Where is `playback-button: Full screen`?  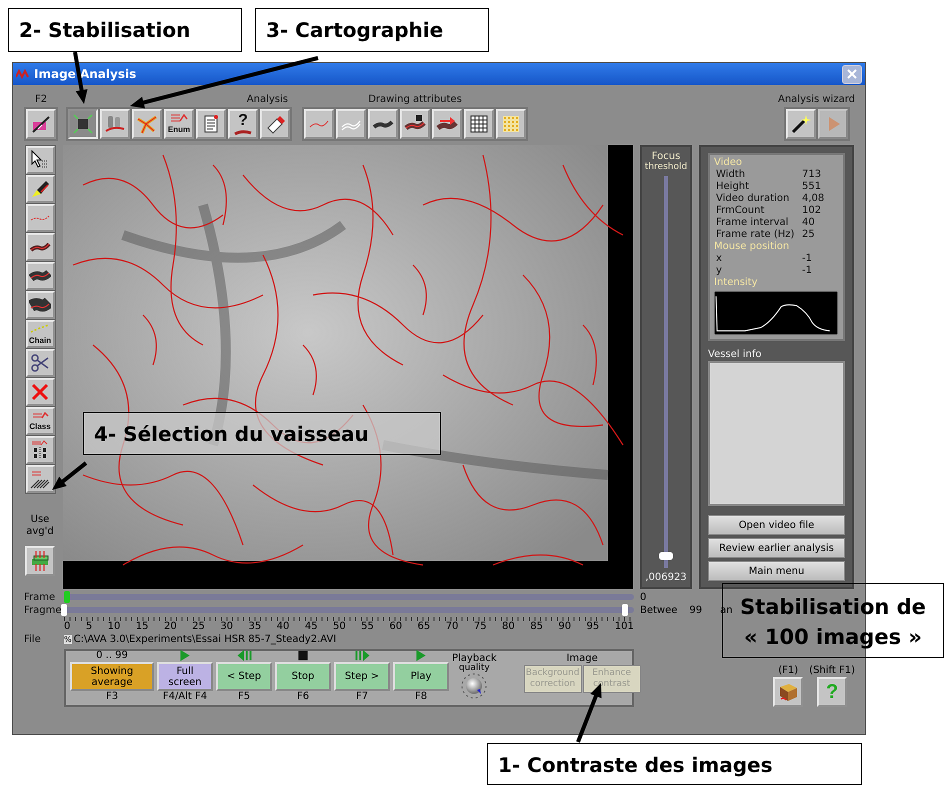
playback-button: Full screen is located at coordinates (185, 676).